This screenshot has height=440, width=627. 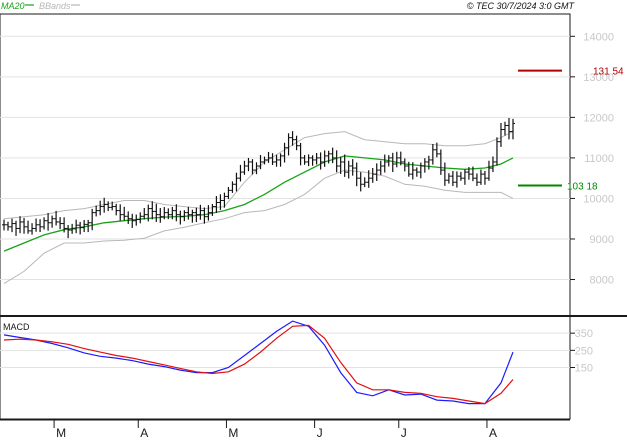 I want to click on level-label: 131 54, so click(x=608, y=72).